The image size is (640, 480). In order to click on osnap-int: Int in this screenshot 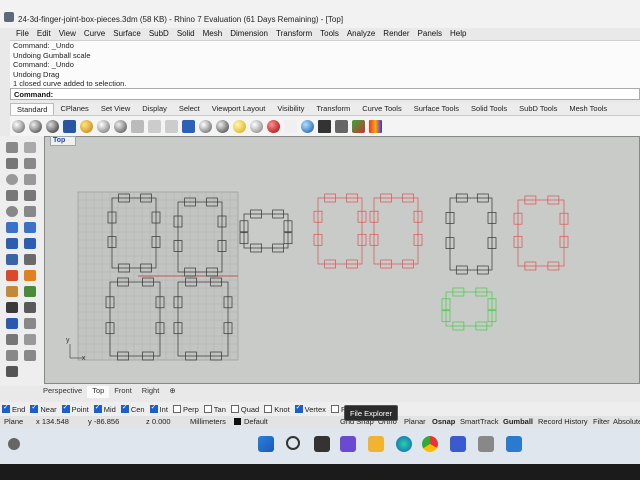, I will do `click(158, 408)`.